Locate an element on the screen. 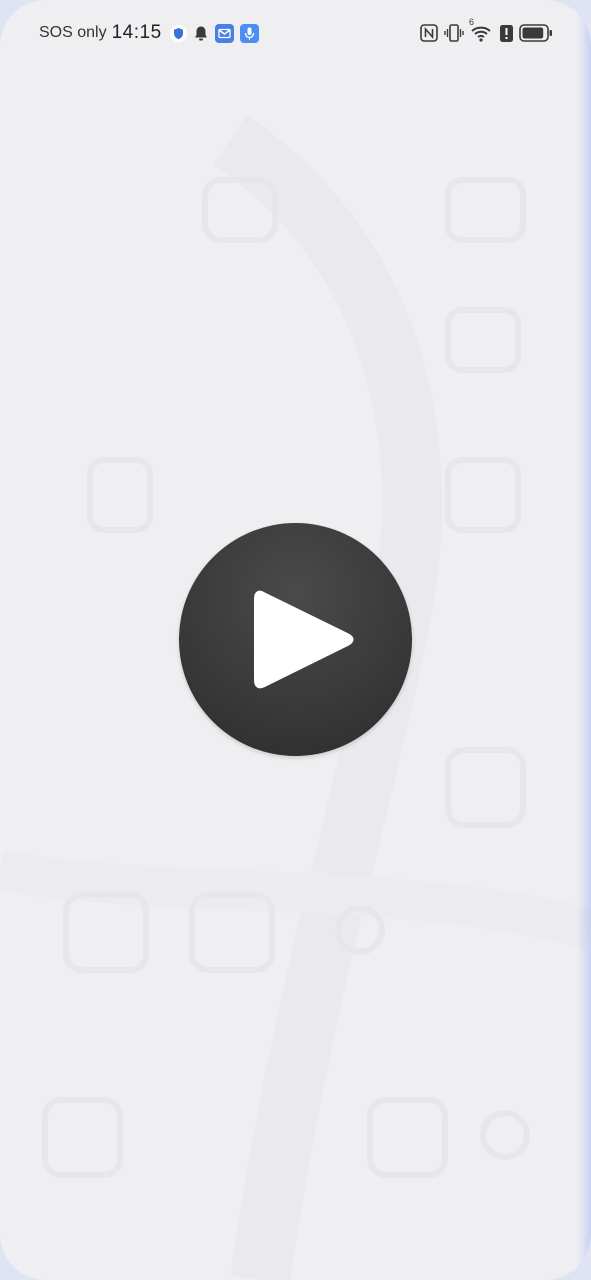  status-bar-left: SOS only 14:15 is located at coordinates (152, 33).